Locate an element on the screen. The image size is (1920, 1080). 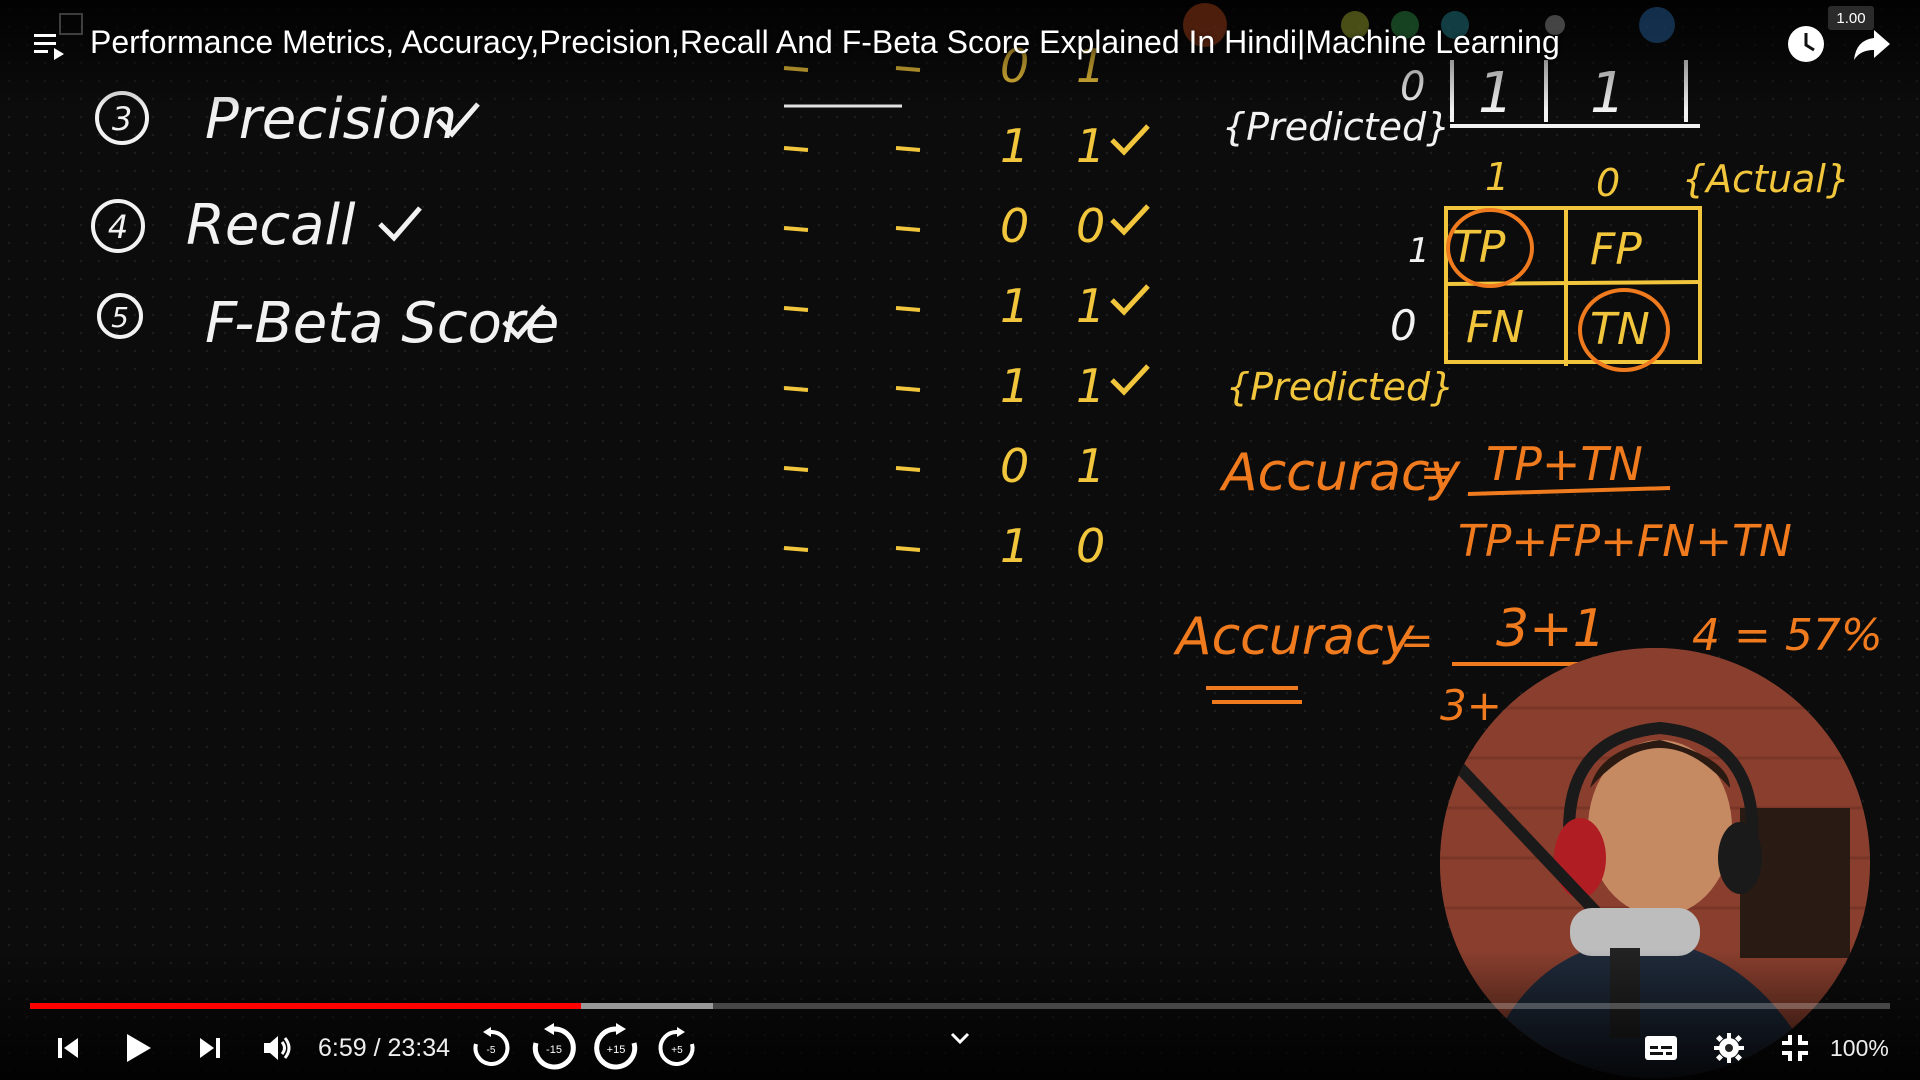
skip-back-5-button: -5 is located at coordinates (491, 1048).